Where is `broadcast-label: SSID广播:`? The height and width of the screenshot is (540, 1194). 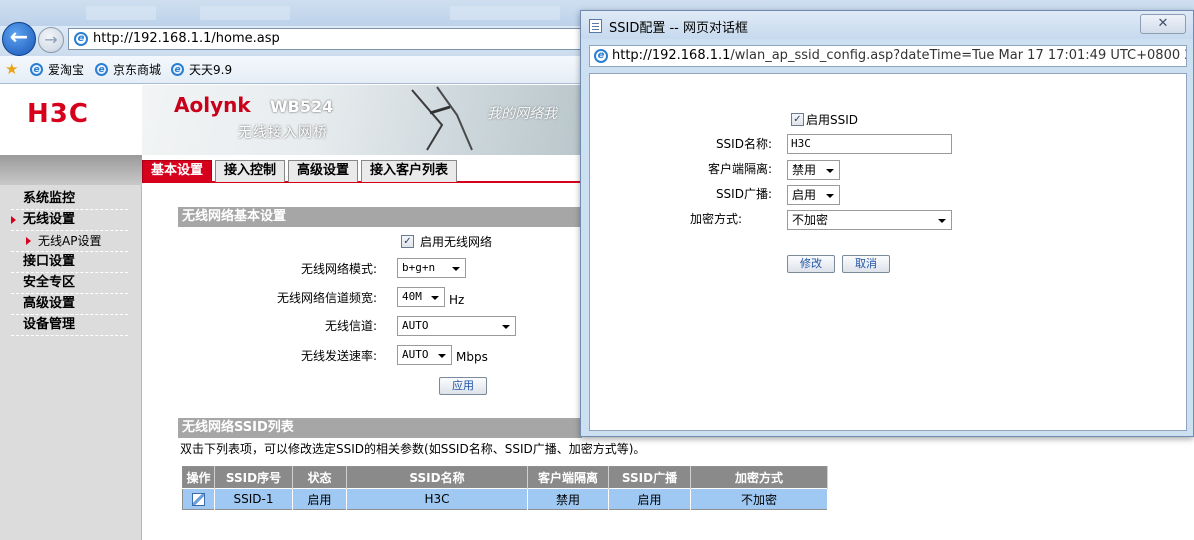
broadcast-label: SSID广播: is located at coordinates (743, 194).